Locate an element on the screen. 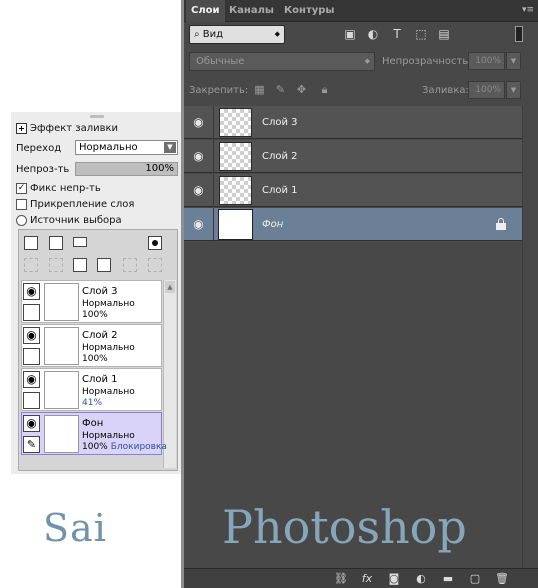 This screenshot has height=588, width=538. layer-name: Слой 1 is located at coordinates (280, 190).